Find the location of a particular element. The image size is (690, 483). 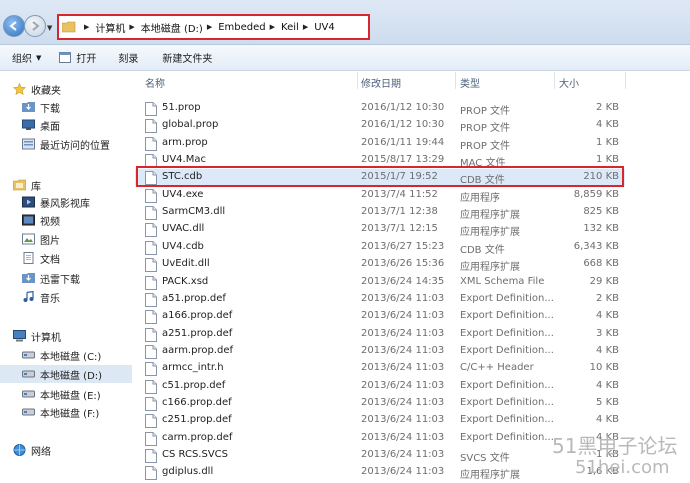

file-row: STC.cdb 2015/1/7 19:52 CDB 文件 210 KB is located at coordinates (380, 178).